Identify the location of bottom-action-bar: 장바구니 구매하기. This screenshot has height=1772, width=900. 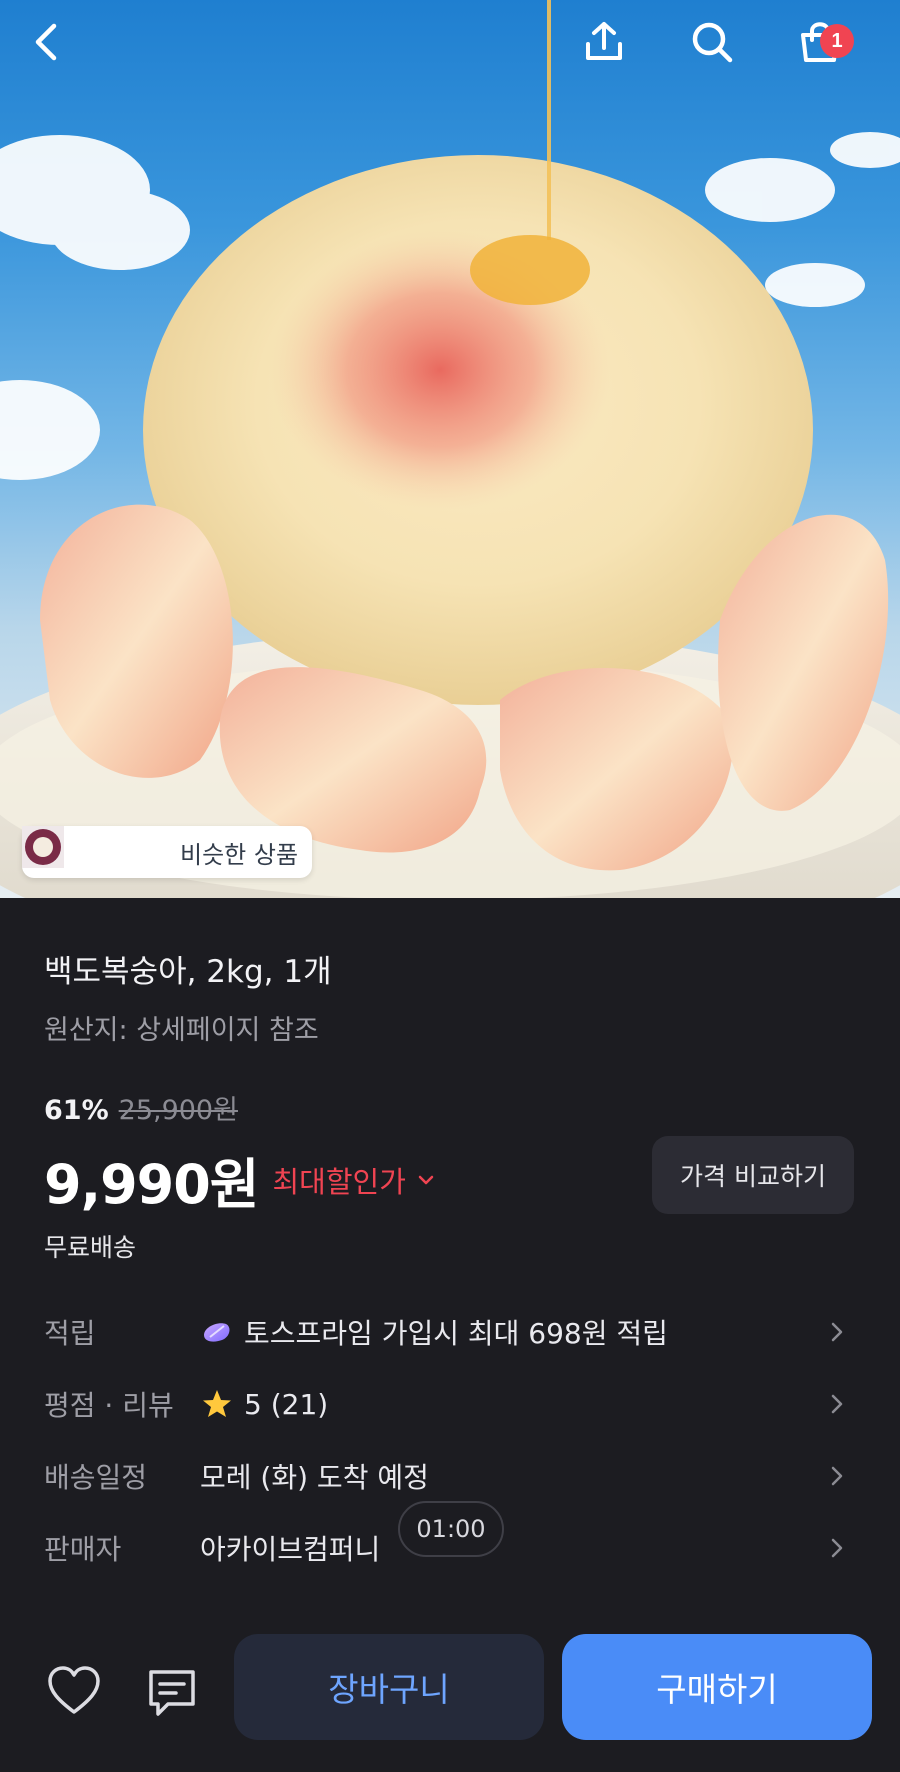
(450, 1696).